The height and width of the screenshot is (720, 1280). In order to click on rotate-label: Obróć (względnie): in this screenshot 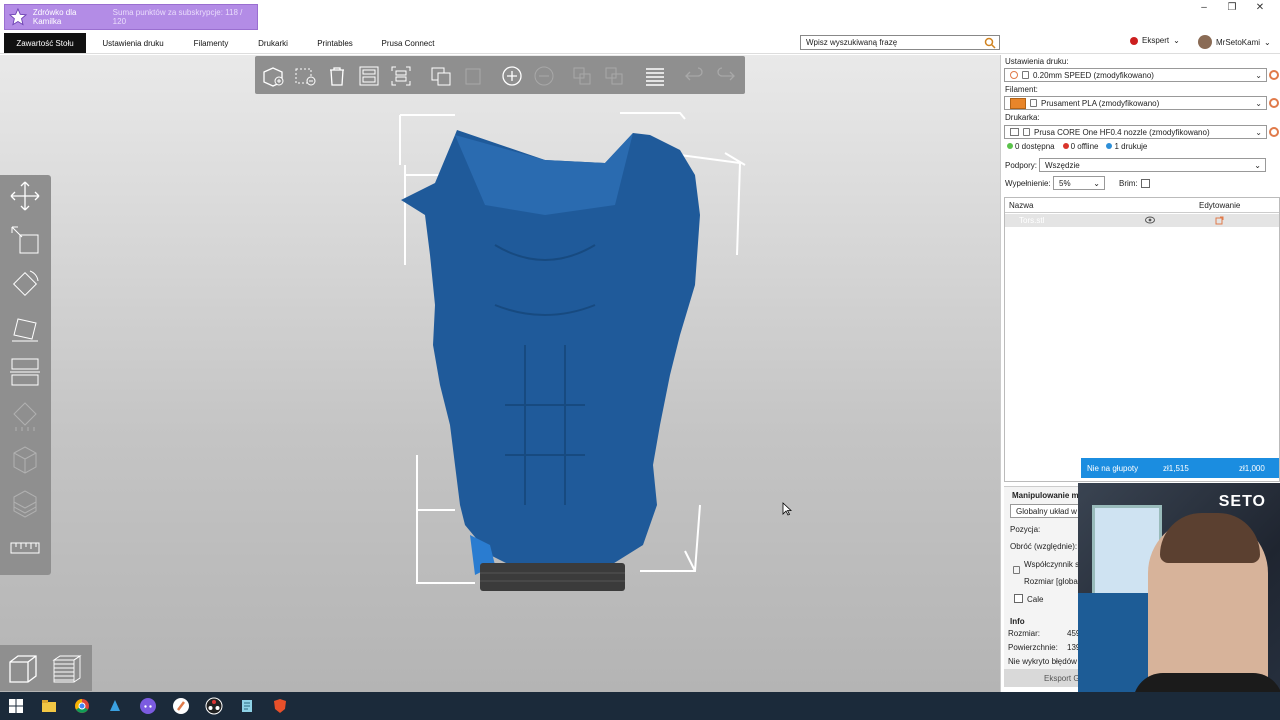, I will do `click(1044, 546)`.